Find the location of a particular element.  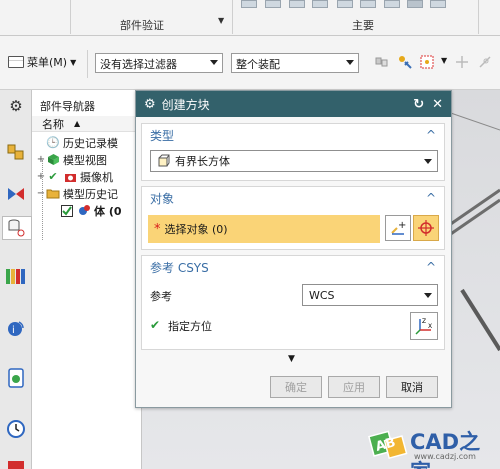

watermark-url: www.cadzj.com is located at coordinates (445, 456).